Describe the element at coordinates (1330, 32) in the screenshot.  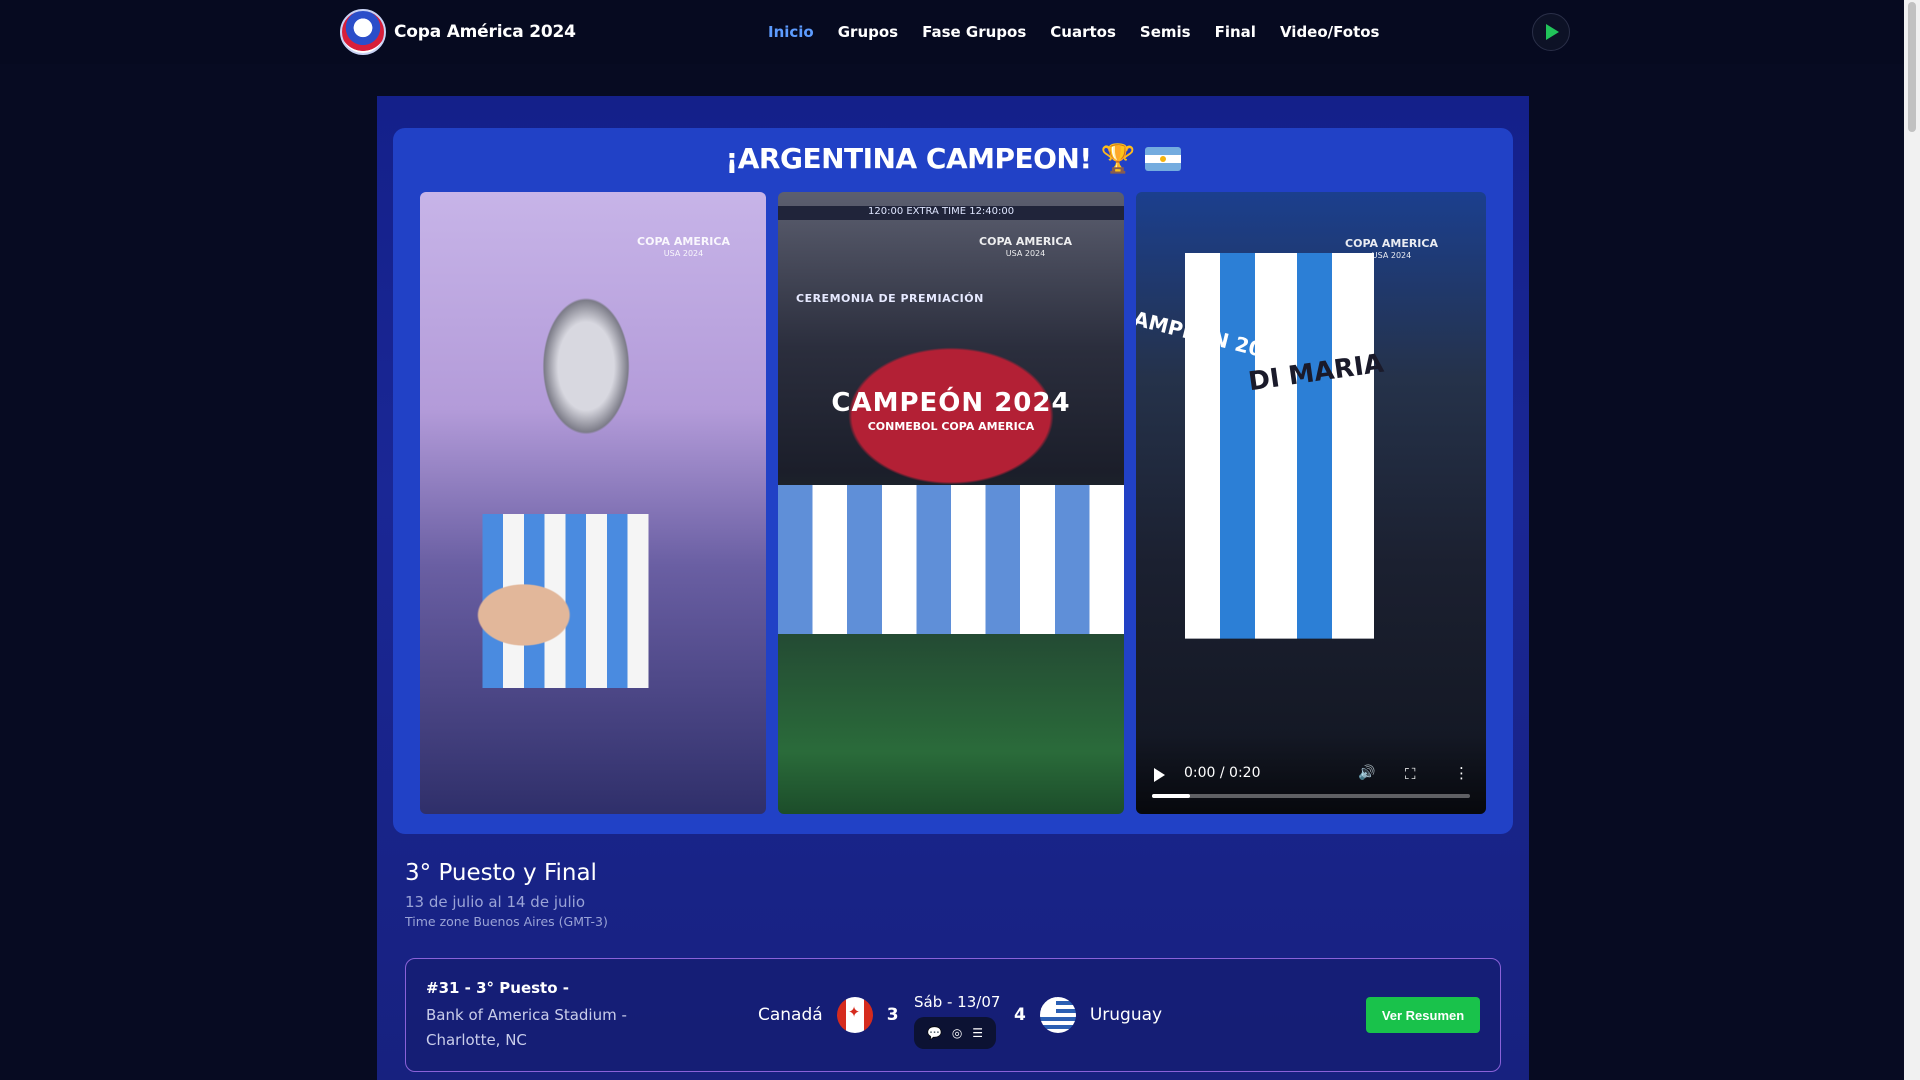
I see `nav-video-fotos: Video/Fotos` at that location.